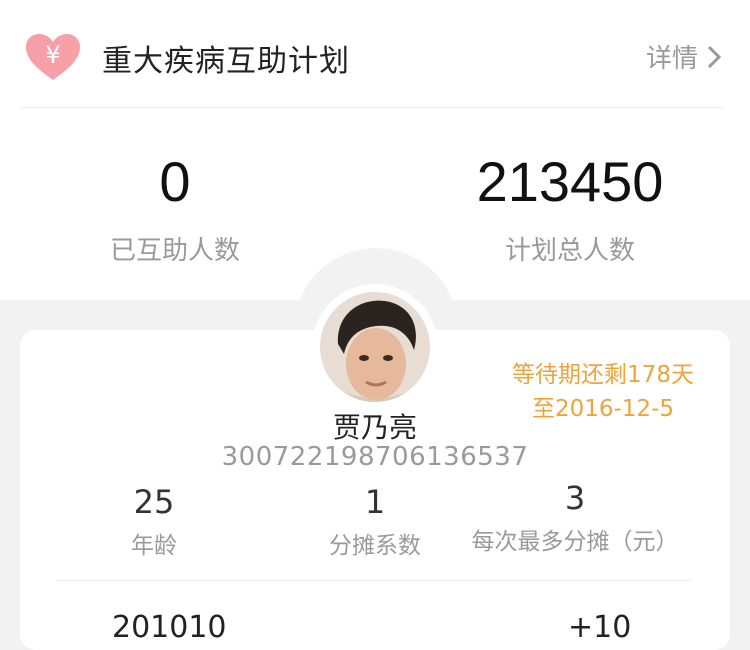  What do you see at coordinates (570, 181) in the screenshot?
I see `total-members-value: 213450` at bounding box center [570, 181].